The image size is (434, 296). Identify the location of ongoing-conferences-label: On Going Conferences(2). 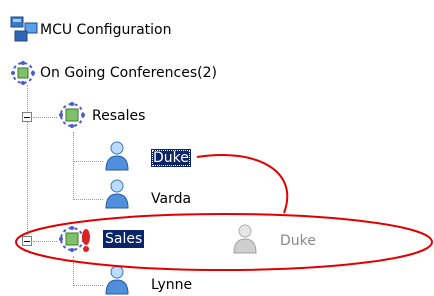
(128, 73).